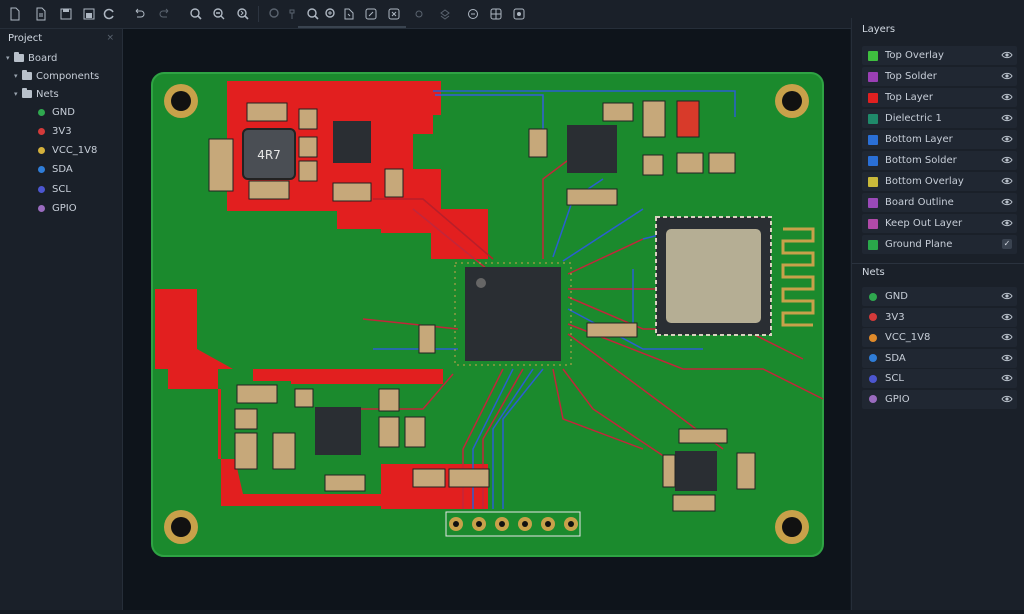 This screenshot has width=1024, height=614. What do you see at coordinates (919, 139) in the screenshot?
I see `layer-label: Bottom Layer` at bounding box center [919, 139].